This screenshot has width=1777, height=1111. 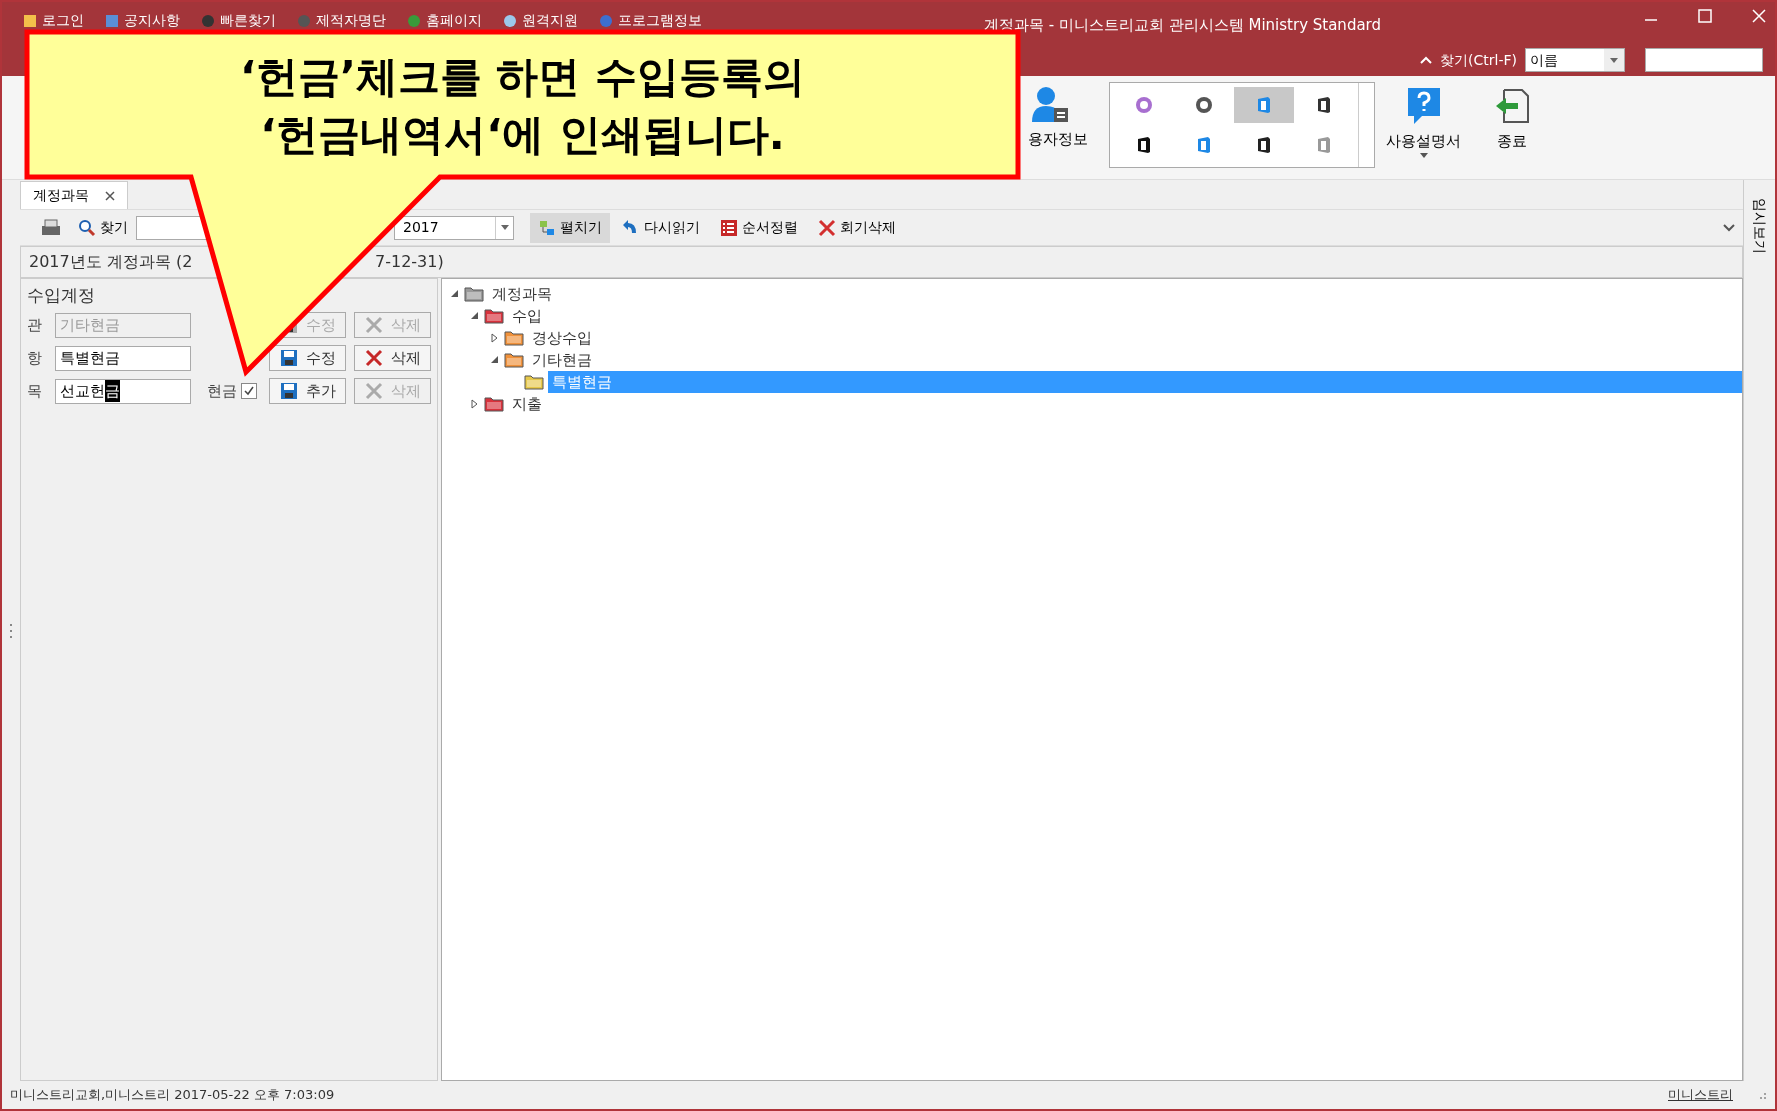 I want to click on close-icon, so click(x=110, y=195).